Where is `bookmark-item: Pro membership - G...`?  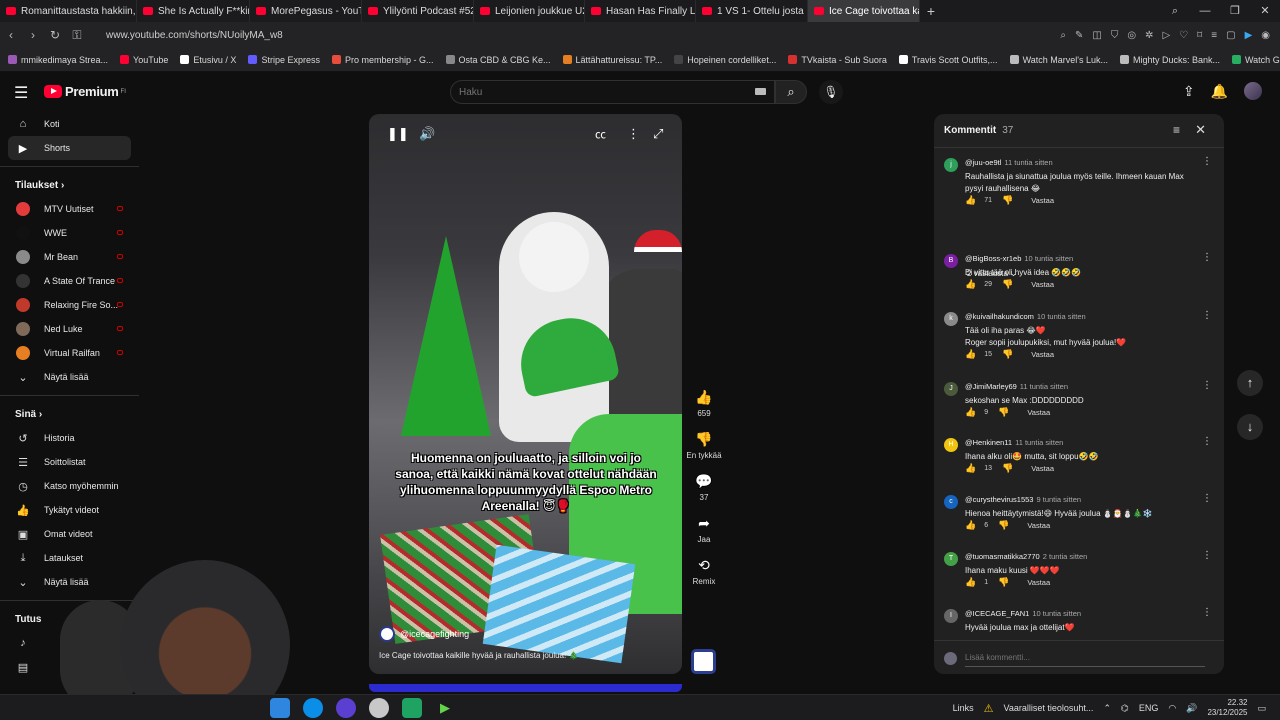
bookmark-item: Pro membership - G... is located at coordinates (382, 60).